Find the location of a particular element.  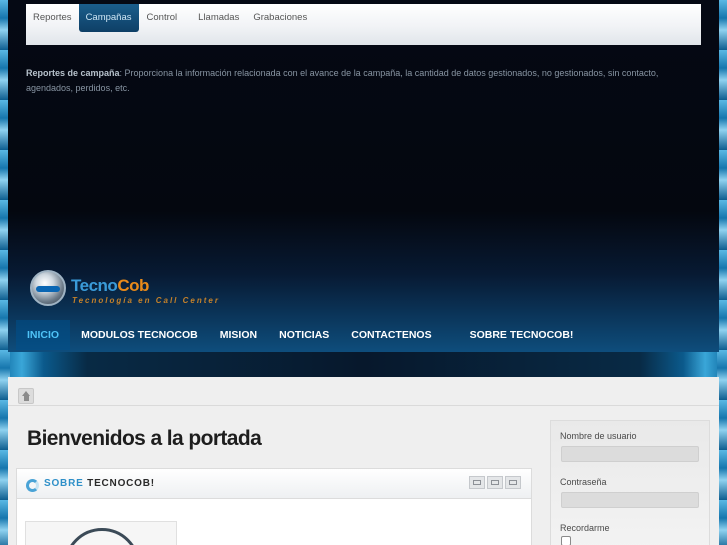

home-icon is located at coordinates (26, 396).